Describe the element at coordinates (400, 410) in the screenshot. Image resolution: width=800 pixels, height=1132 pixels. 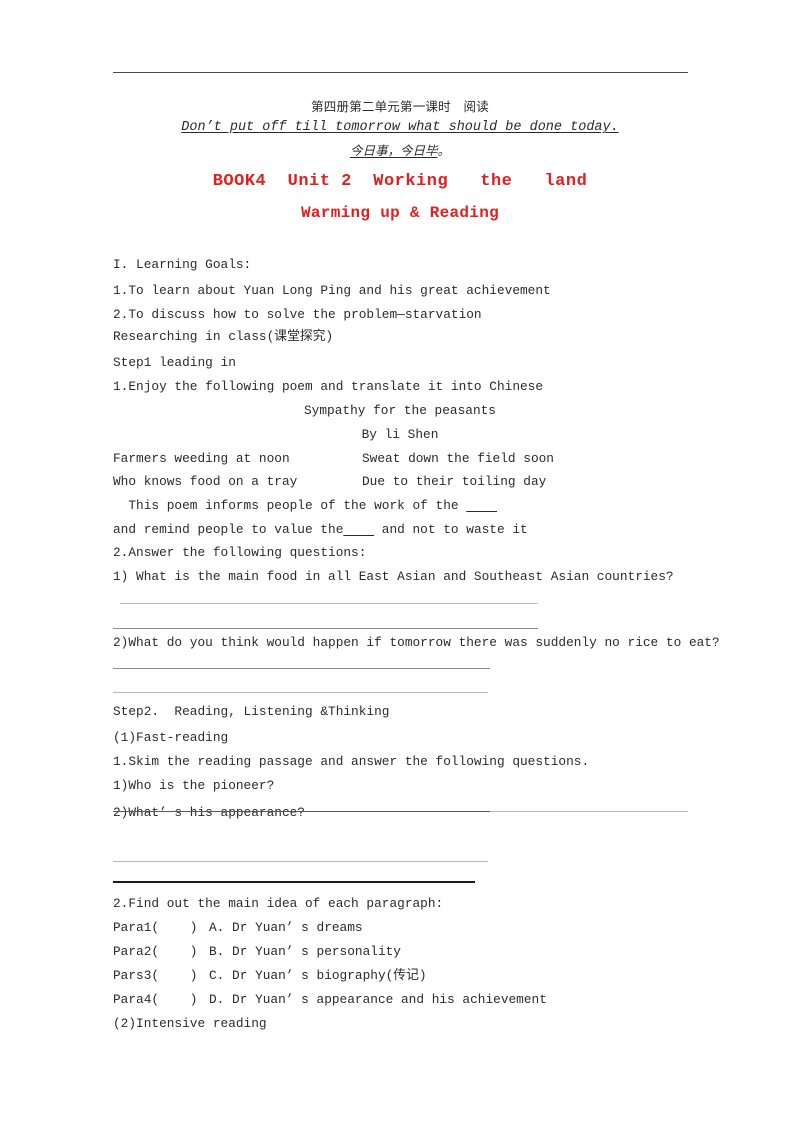
I see `poem-title: Sympathy for the peasants` at that location.